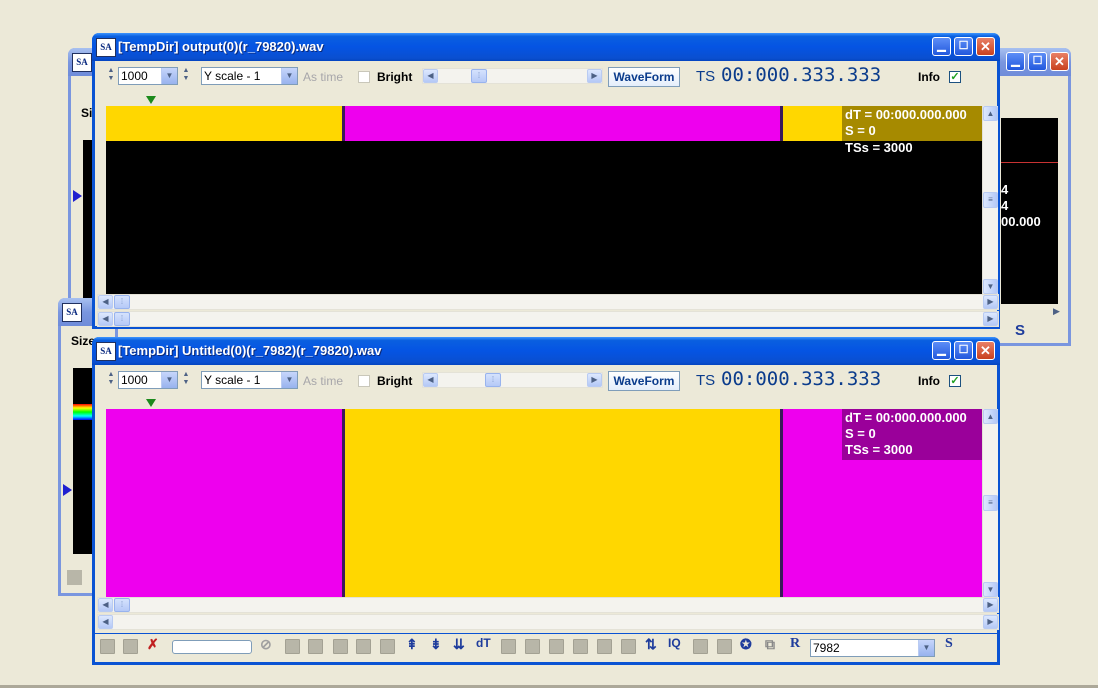 Image resolution: width=1098 pixels, height=688 pixels. Describe the element at coordinates (67, 490) in the screenshot. I see `left-back-marker-icon` at that location.